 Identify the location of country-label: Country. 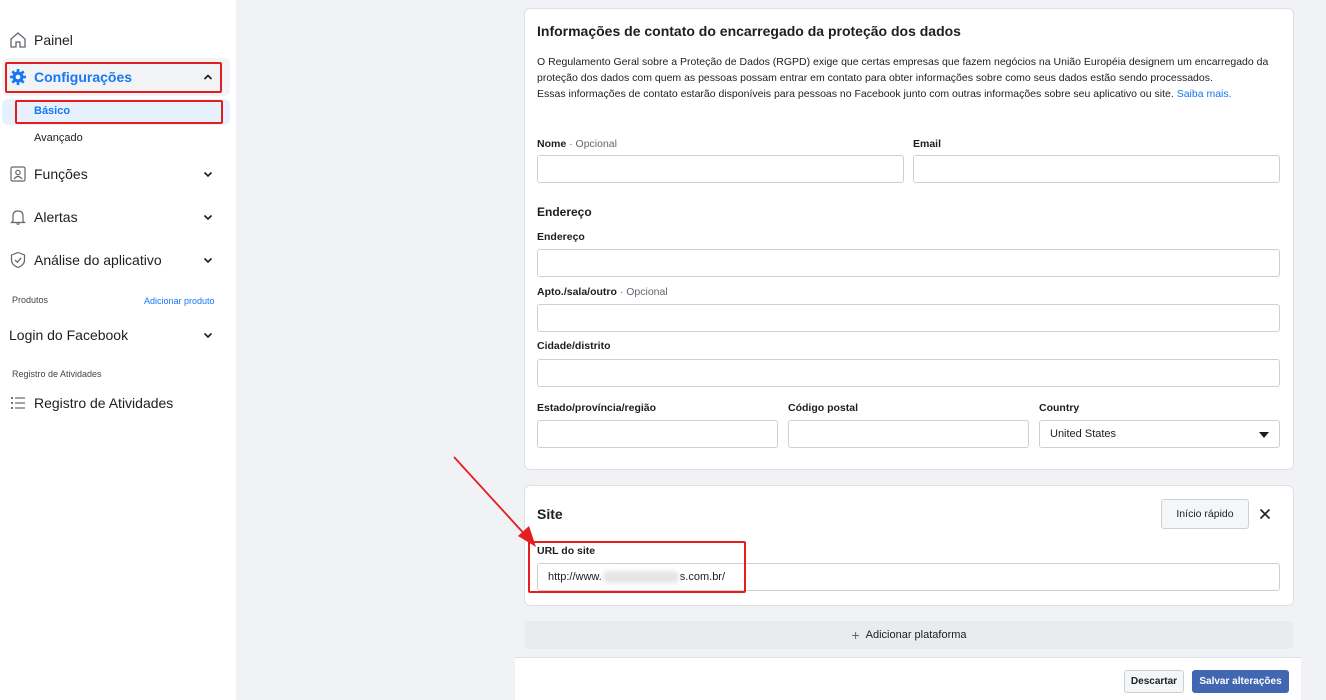
(1059, 408).